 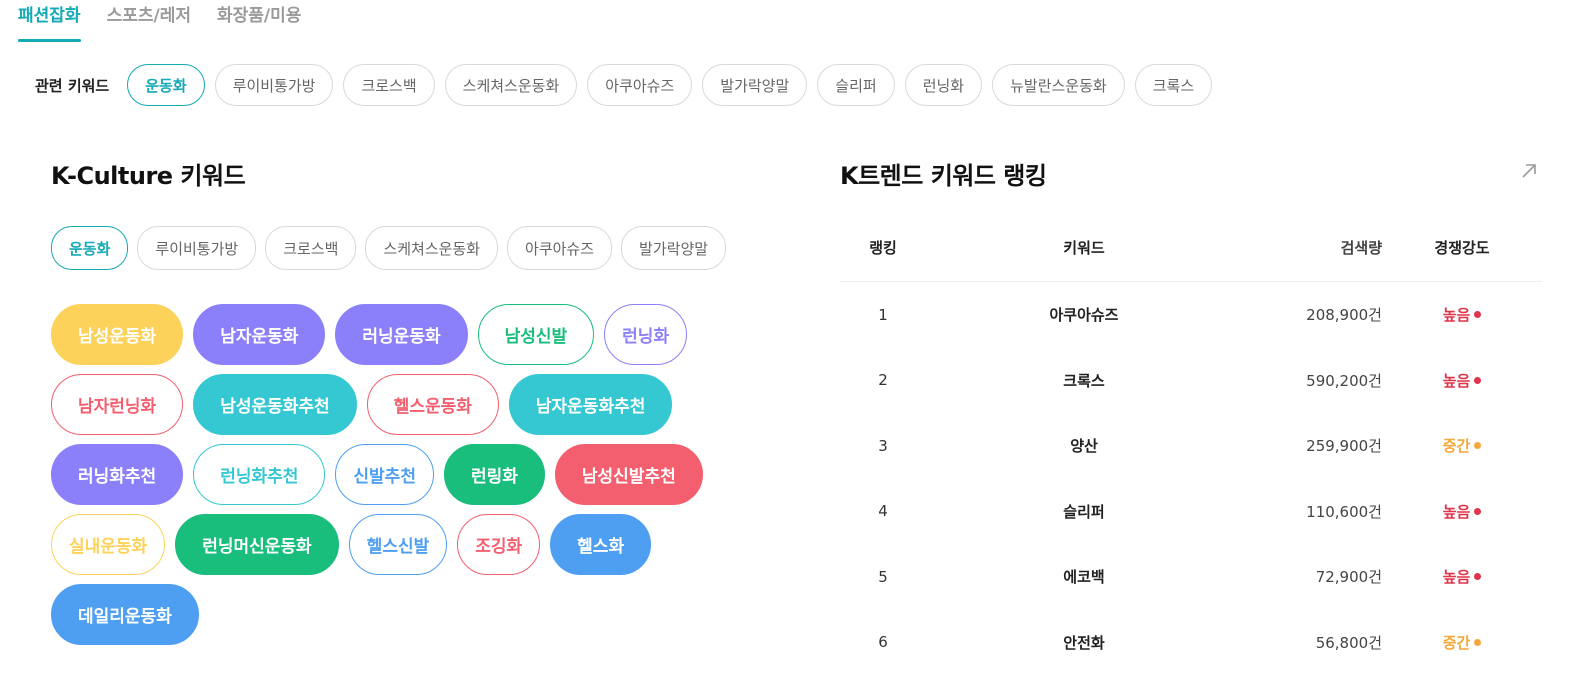 I want to click on keyword-chip: 남성운동화추천, so click(x=275, y=404).